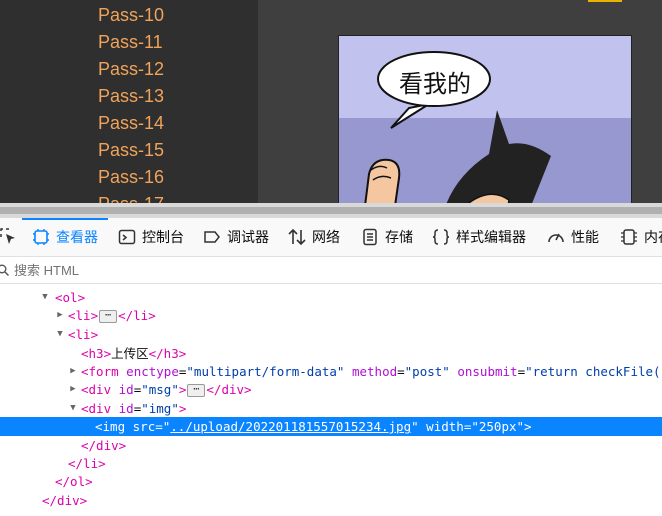 The image size is (662, 516). Describe the element at coordinates (441, 237) in the screenshot. I see `style-editor-icon` at that location.